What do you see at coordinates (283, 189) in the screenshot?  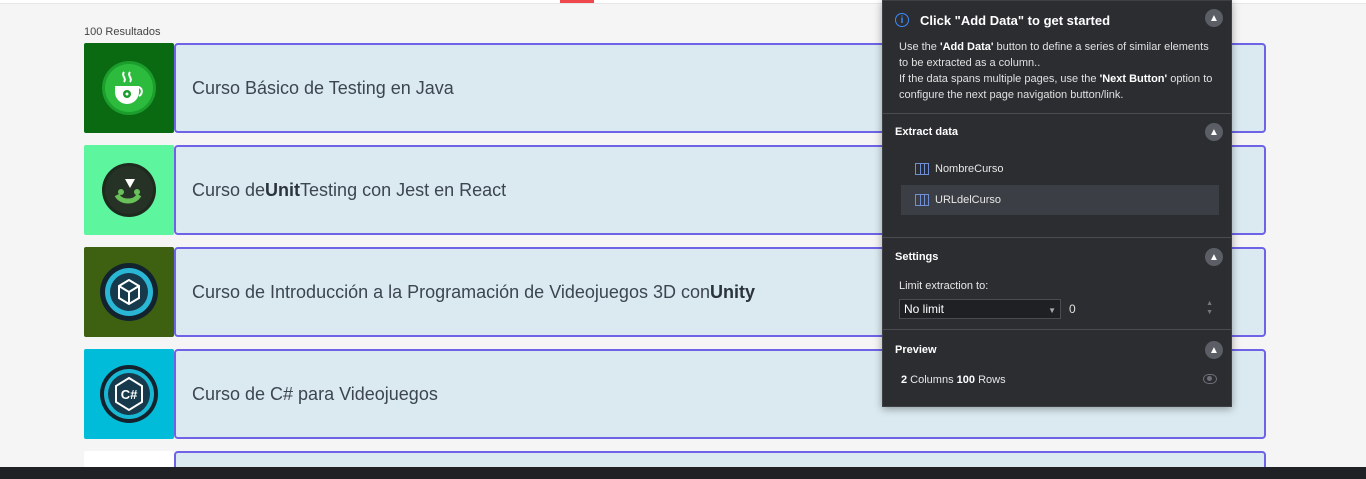 I see `course-title-bold: Unit` at bounding box center [283, 189].